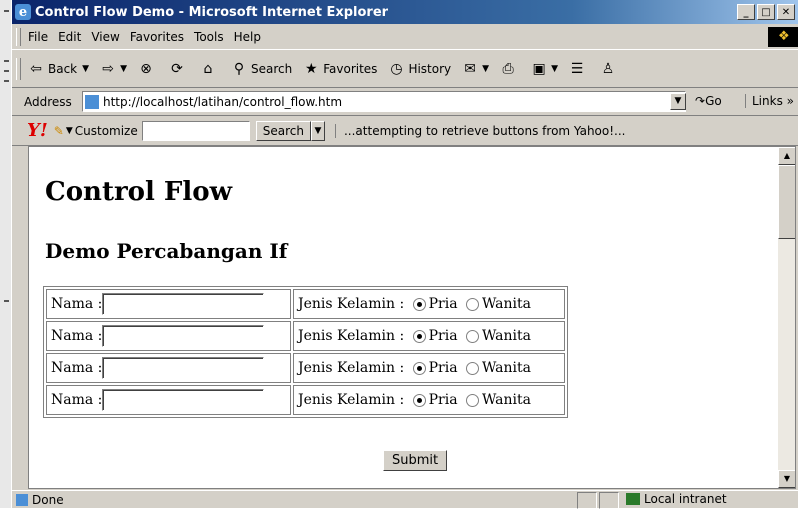  Describe the element at coordinates (786, 156) in the screenshot. I see `scroll-up-icon: ▲` at that location.